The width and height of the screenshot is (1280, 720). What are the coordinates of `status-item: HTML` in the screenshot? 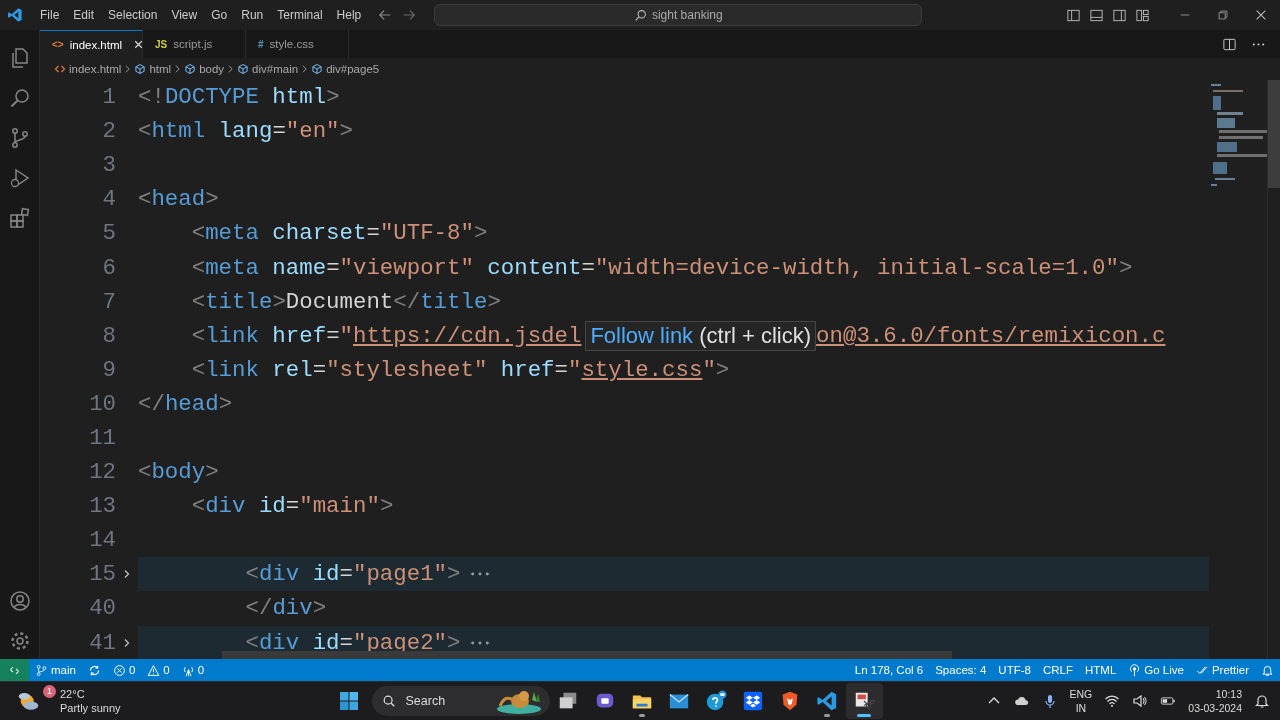 It's located at (1100, 670).